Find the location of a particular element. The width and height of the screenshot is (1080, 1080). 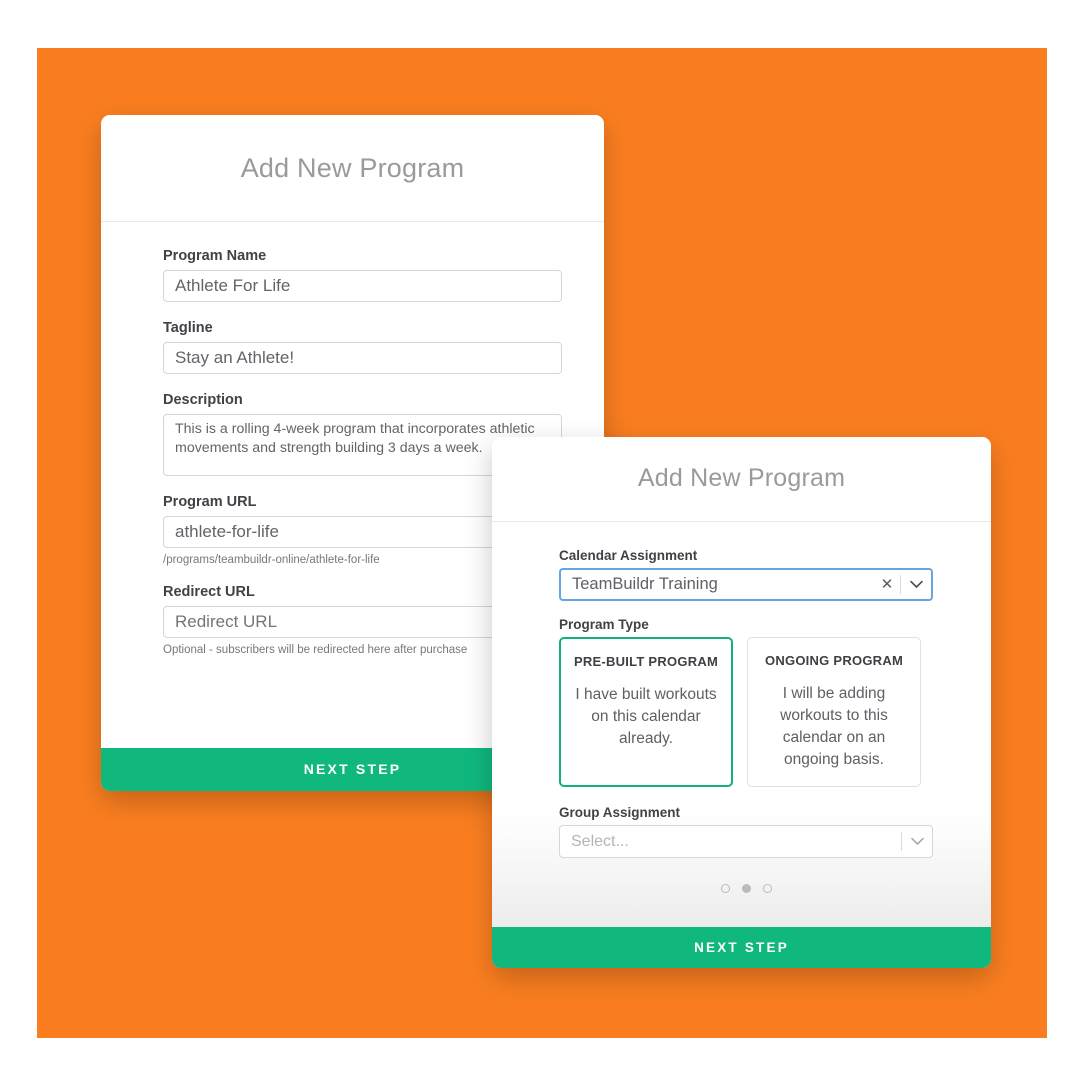

page-title-step1: Add New Program is located at coordinates (352, 168).